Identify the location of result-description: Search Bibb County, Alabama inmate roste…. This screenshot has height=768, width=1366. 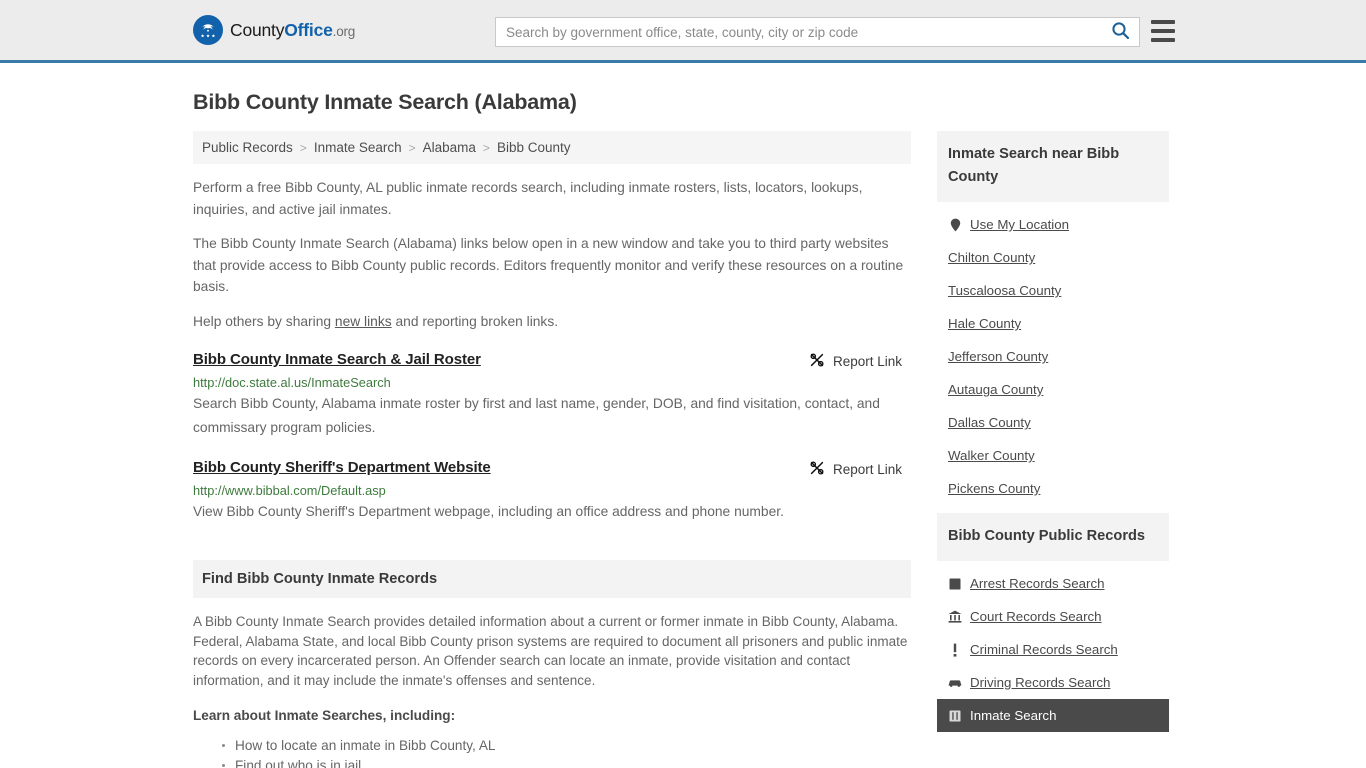
(536, 415).